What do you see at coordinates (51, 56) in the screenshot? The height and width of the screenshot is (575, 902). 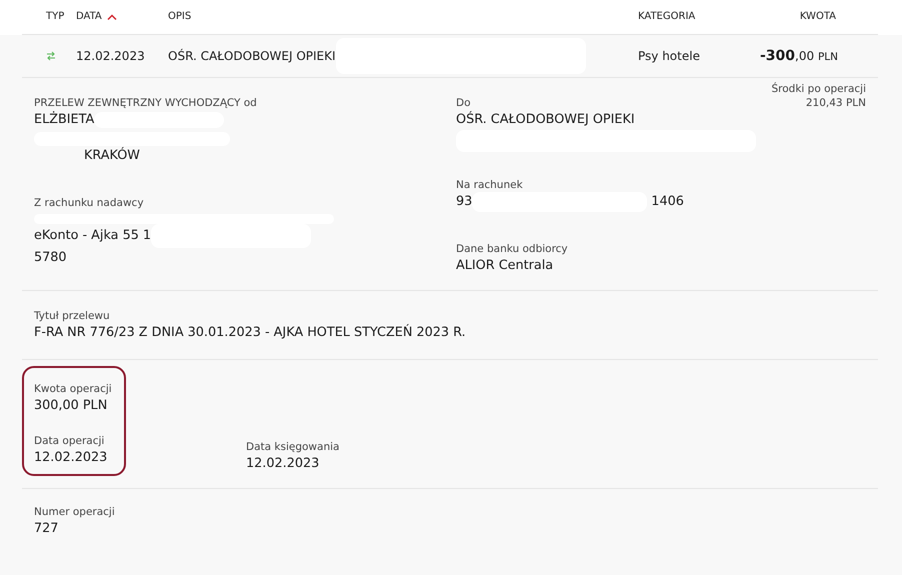 I see `transfer-icon` at bounding box center [51, 56].